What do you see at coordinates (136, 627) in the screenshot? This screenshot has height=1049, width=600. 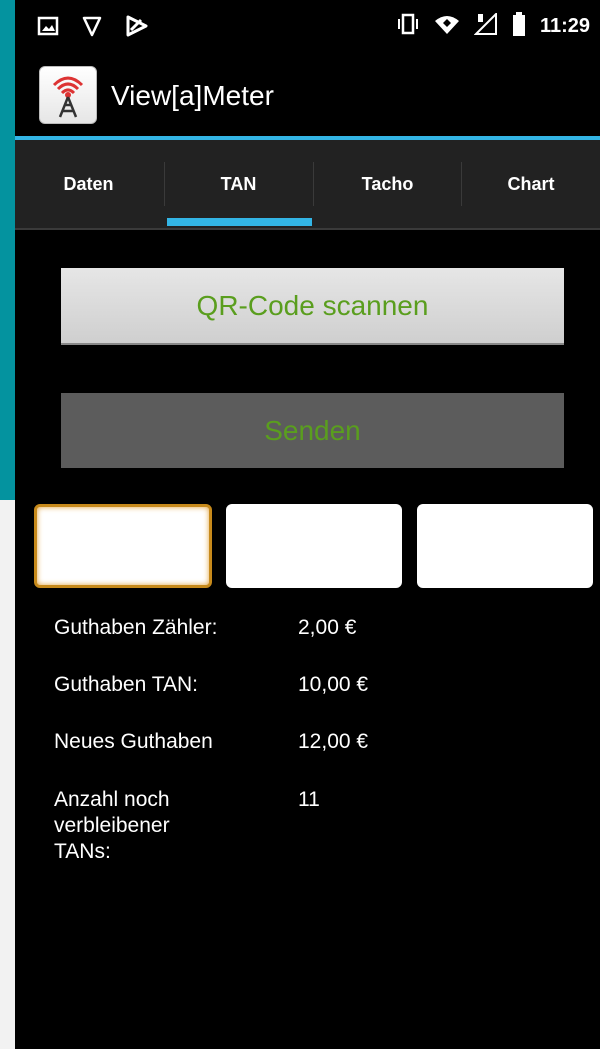 I see `guthaben-zaehler-label: Guthaben Zähler:` at bounding box center [136, 627].